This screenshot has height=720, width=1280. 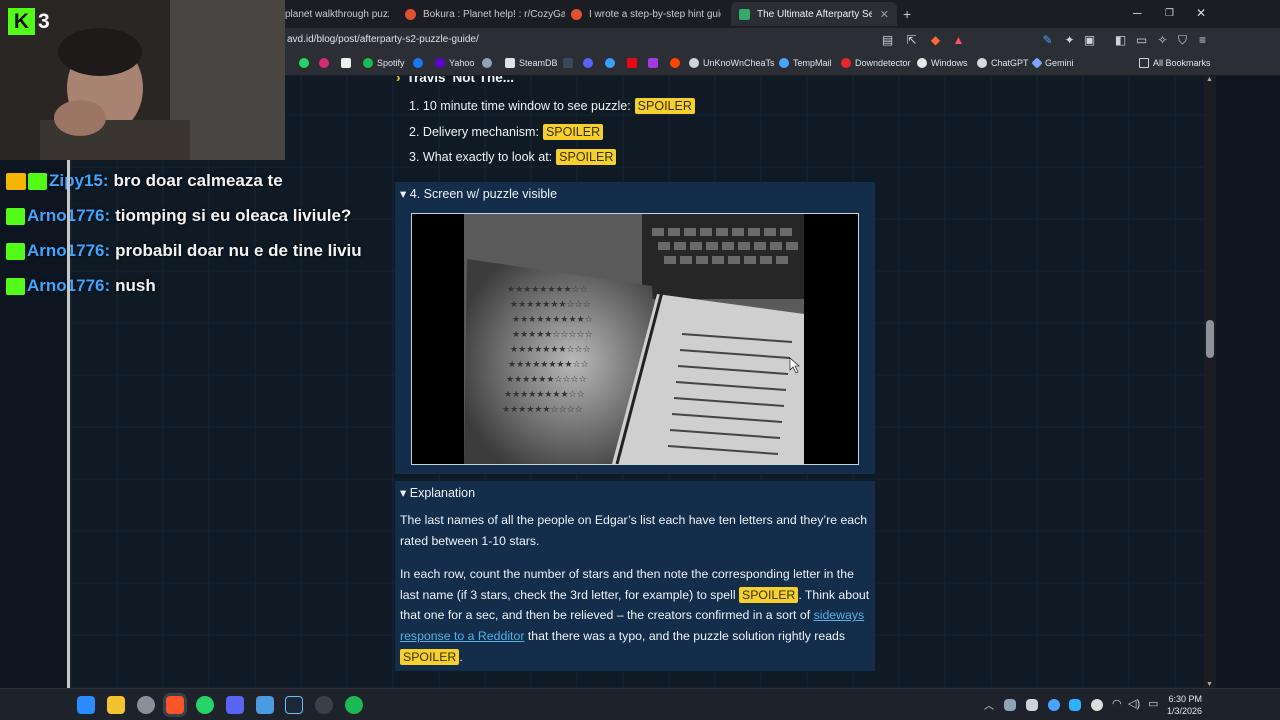 I want to click on list-text: Delivery mechanism:, so click(x=480, y=132).